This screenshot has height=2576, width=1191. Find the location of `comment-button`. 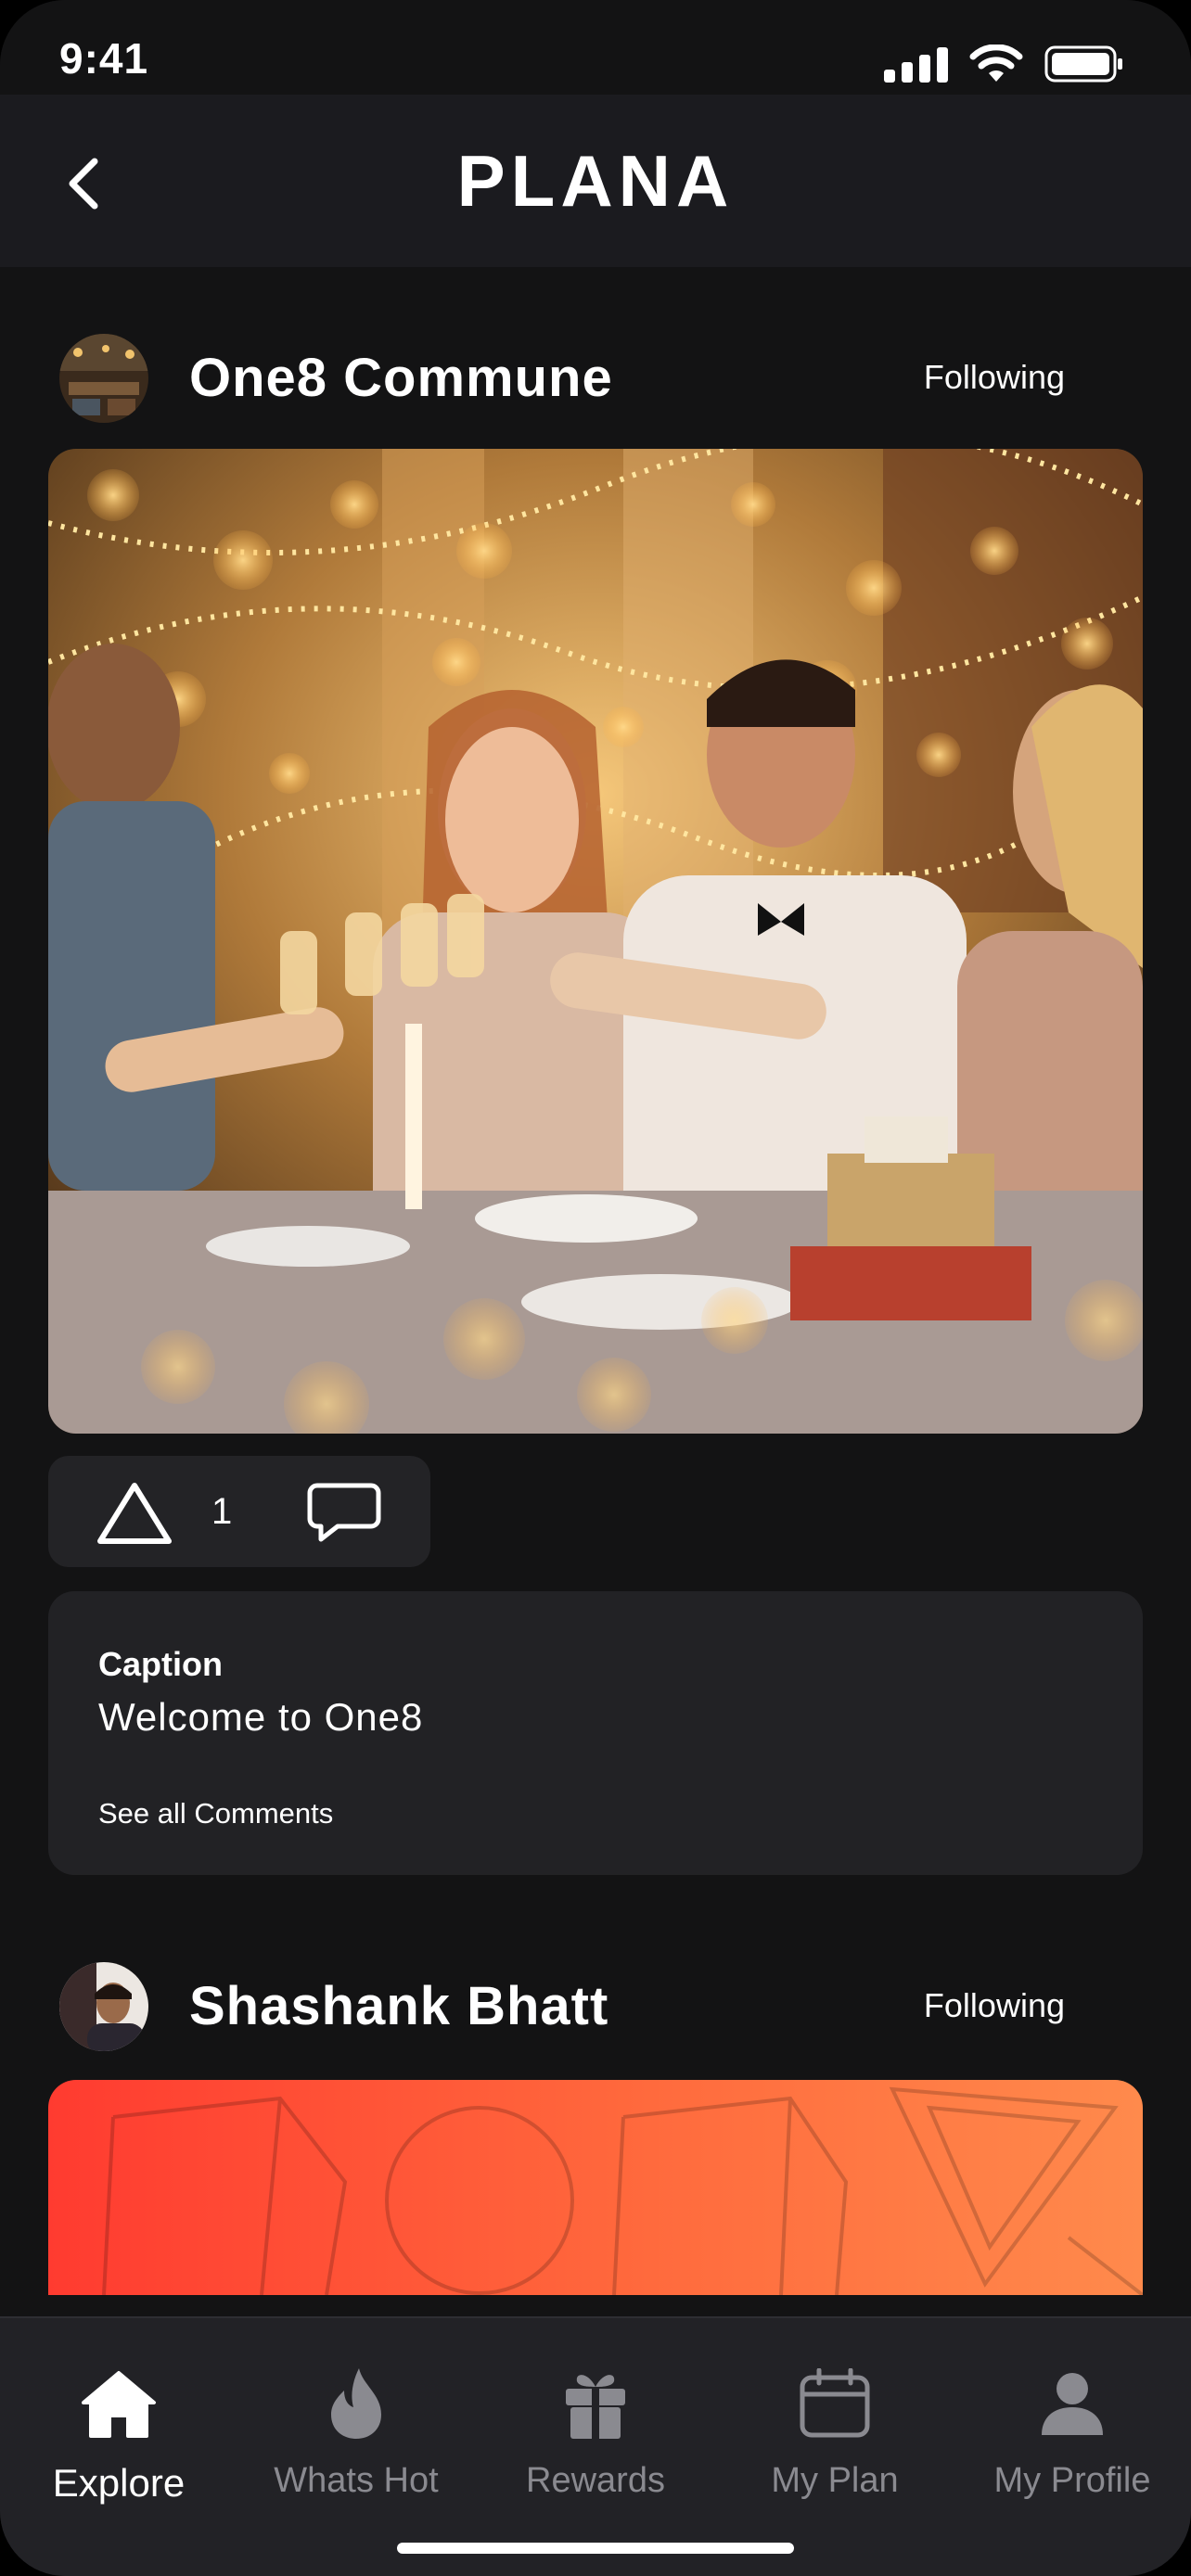

comment-button is located at coordinates (344, 1515).